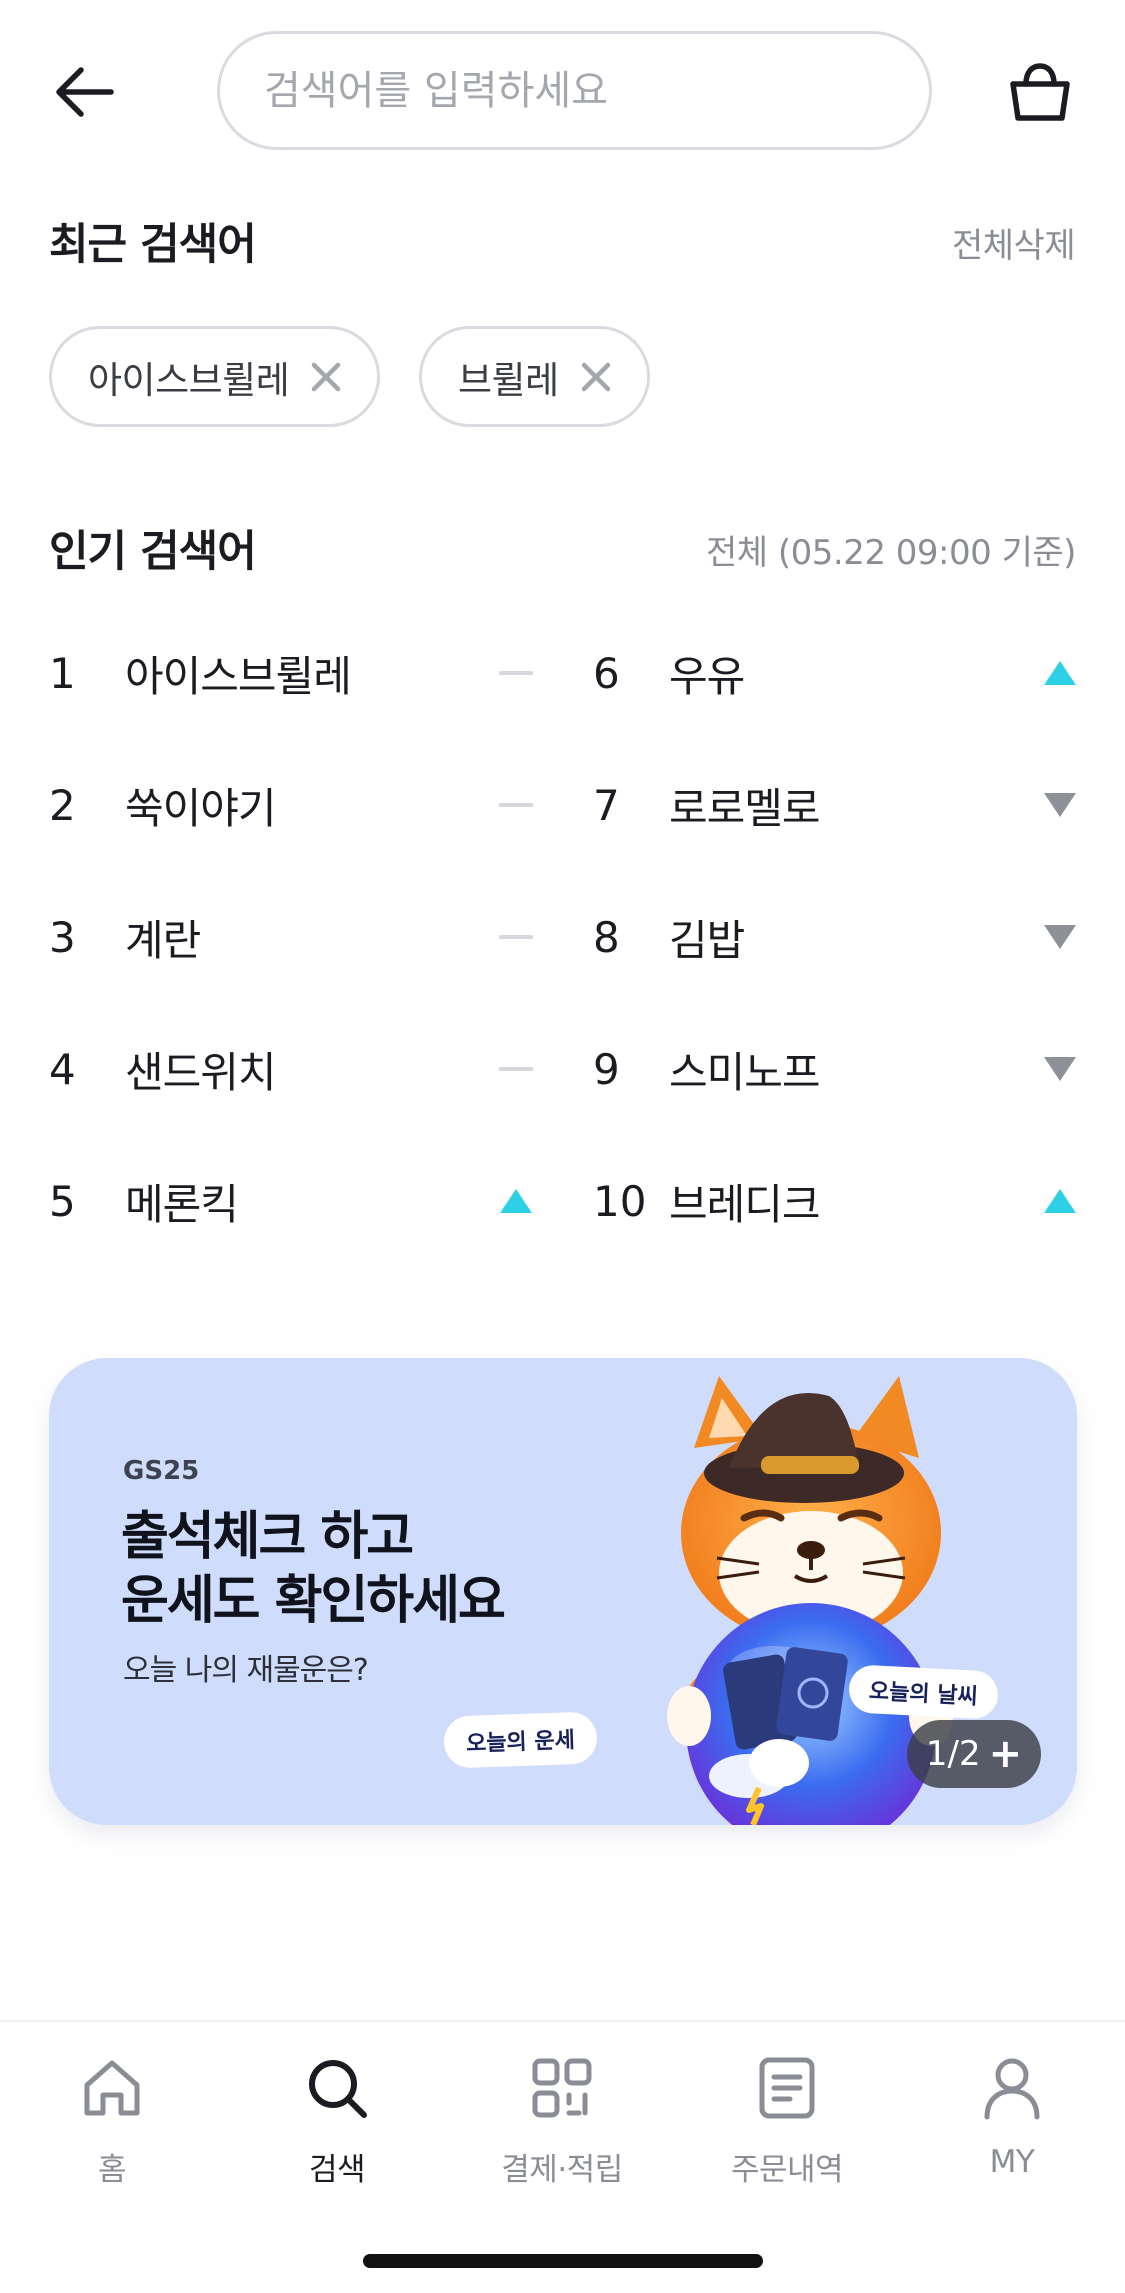 The width and height of the screenshot is (1125, 2293). Describe the element at coordinates (313, 1601) in the screenshot. I see `banner-title-line: 운세도 확인하세요` at that location.